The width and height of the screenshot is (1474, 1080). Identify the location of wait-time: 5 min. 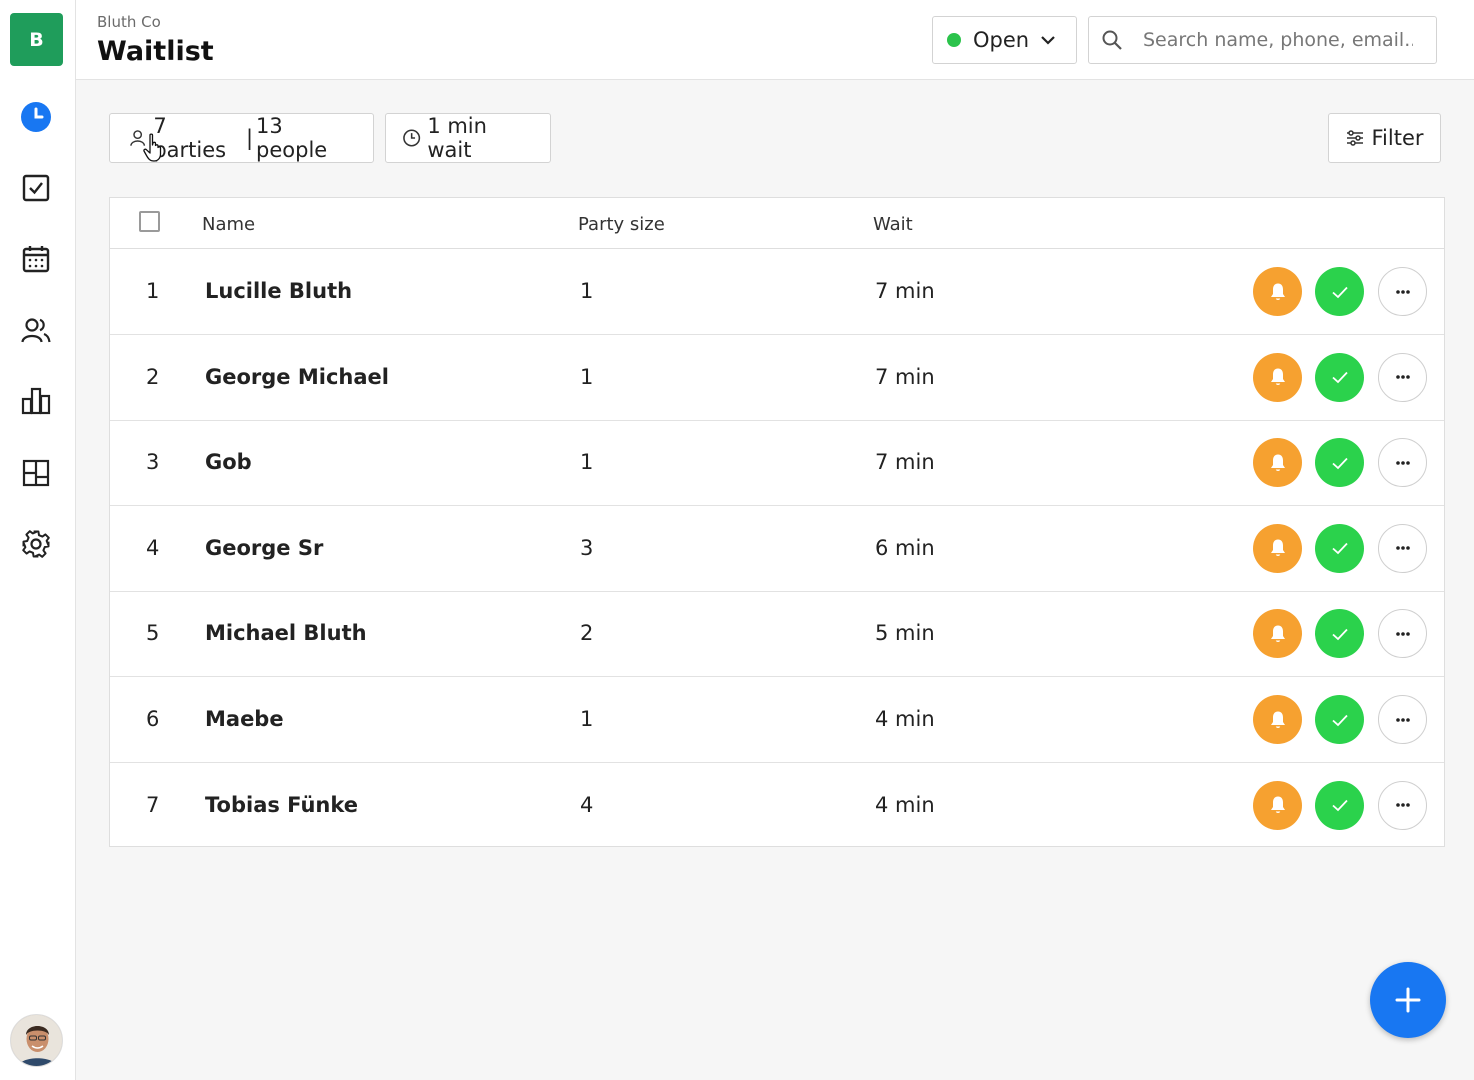
(905, 633).